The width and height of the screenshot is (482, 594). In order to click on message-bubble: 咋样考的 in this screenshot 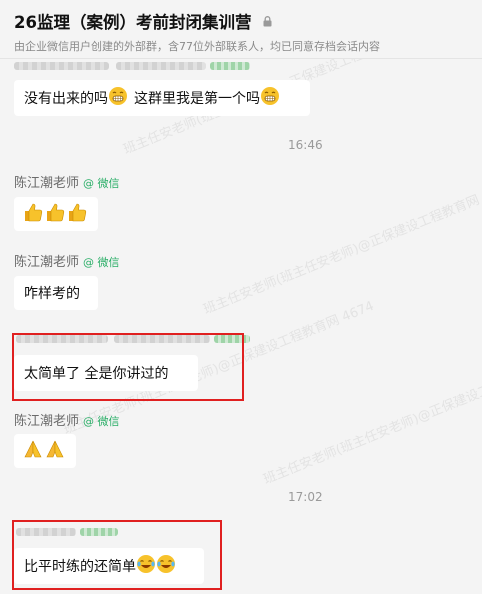, I will do `click(56, 293)`.